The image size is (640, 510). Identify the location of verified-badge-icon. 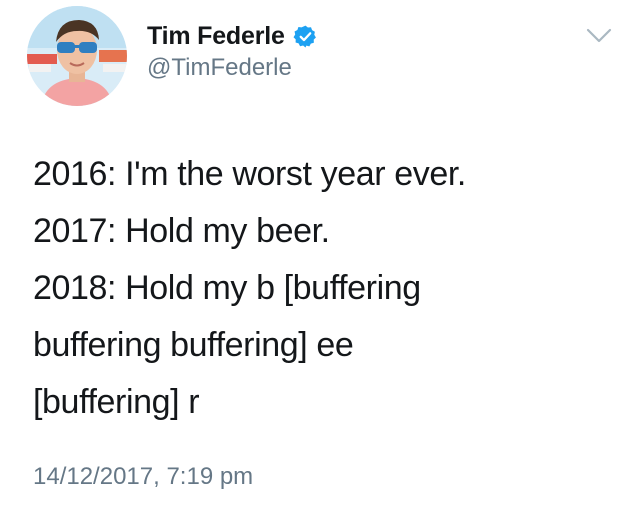
(305, 36).